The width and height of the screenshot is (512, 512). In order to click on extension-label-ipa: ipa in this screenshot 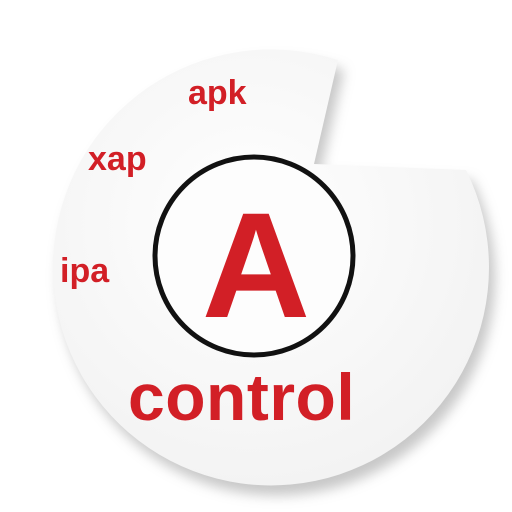, I will do `click(85, 271)`.